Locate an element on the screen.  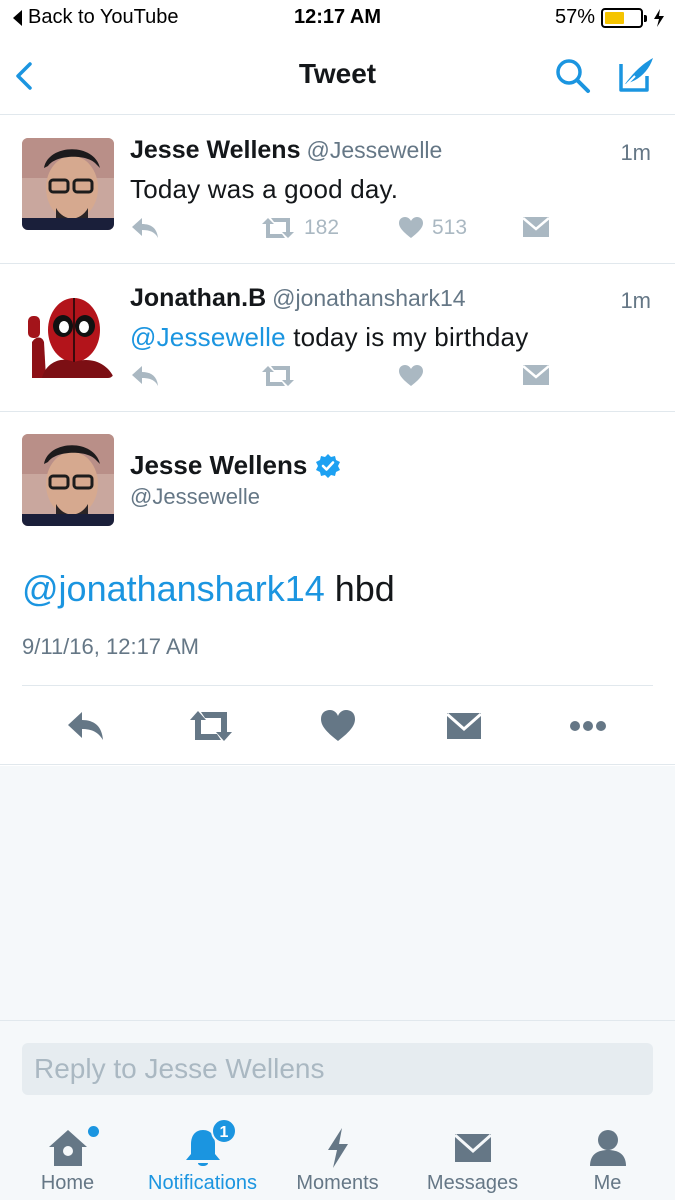
tab-messages: Messages is located at coordinates (472, 1150).